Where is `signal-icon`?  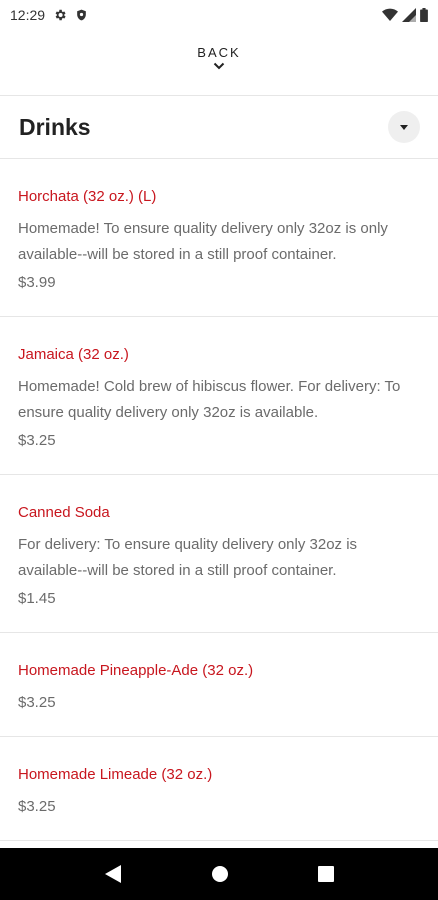
signal-icon is located at coordinates (409, 15).